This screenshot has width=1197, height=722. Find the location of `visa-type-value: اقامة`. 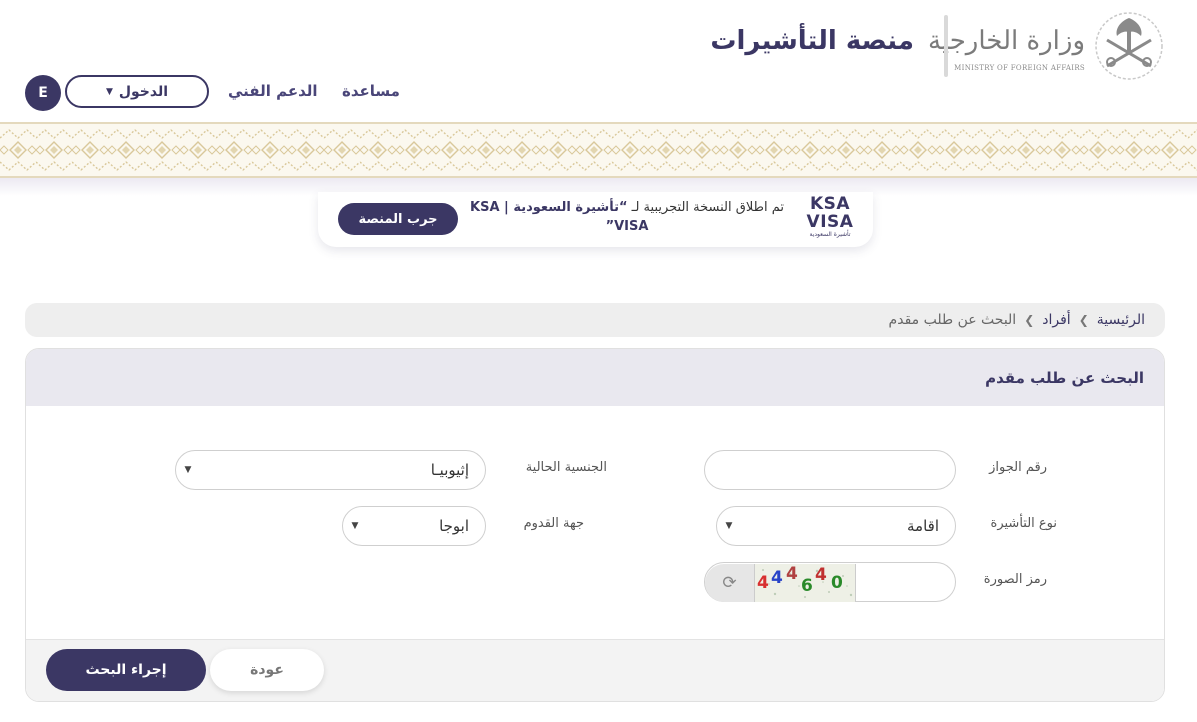

visa-type-value: اقامة is located at coordinates (923, 526).